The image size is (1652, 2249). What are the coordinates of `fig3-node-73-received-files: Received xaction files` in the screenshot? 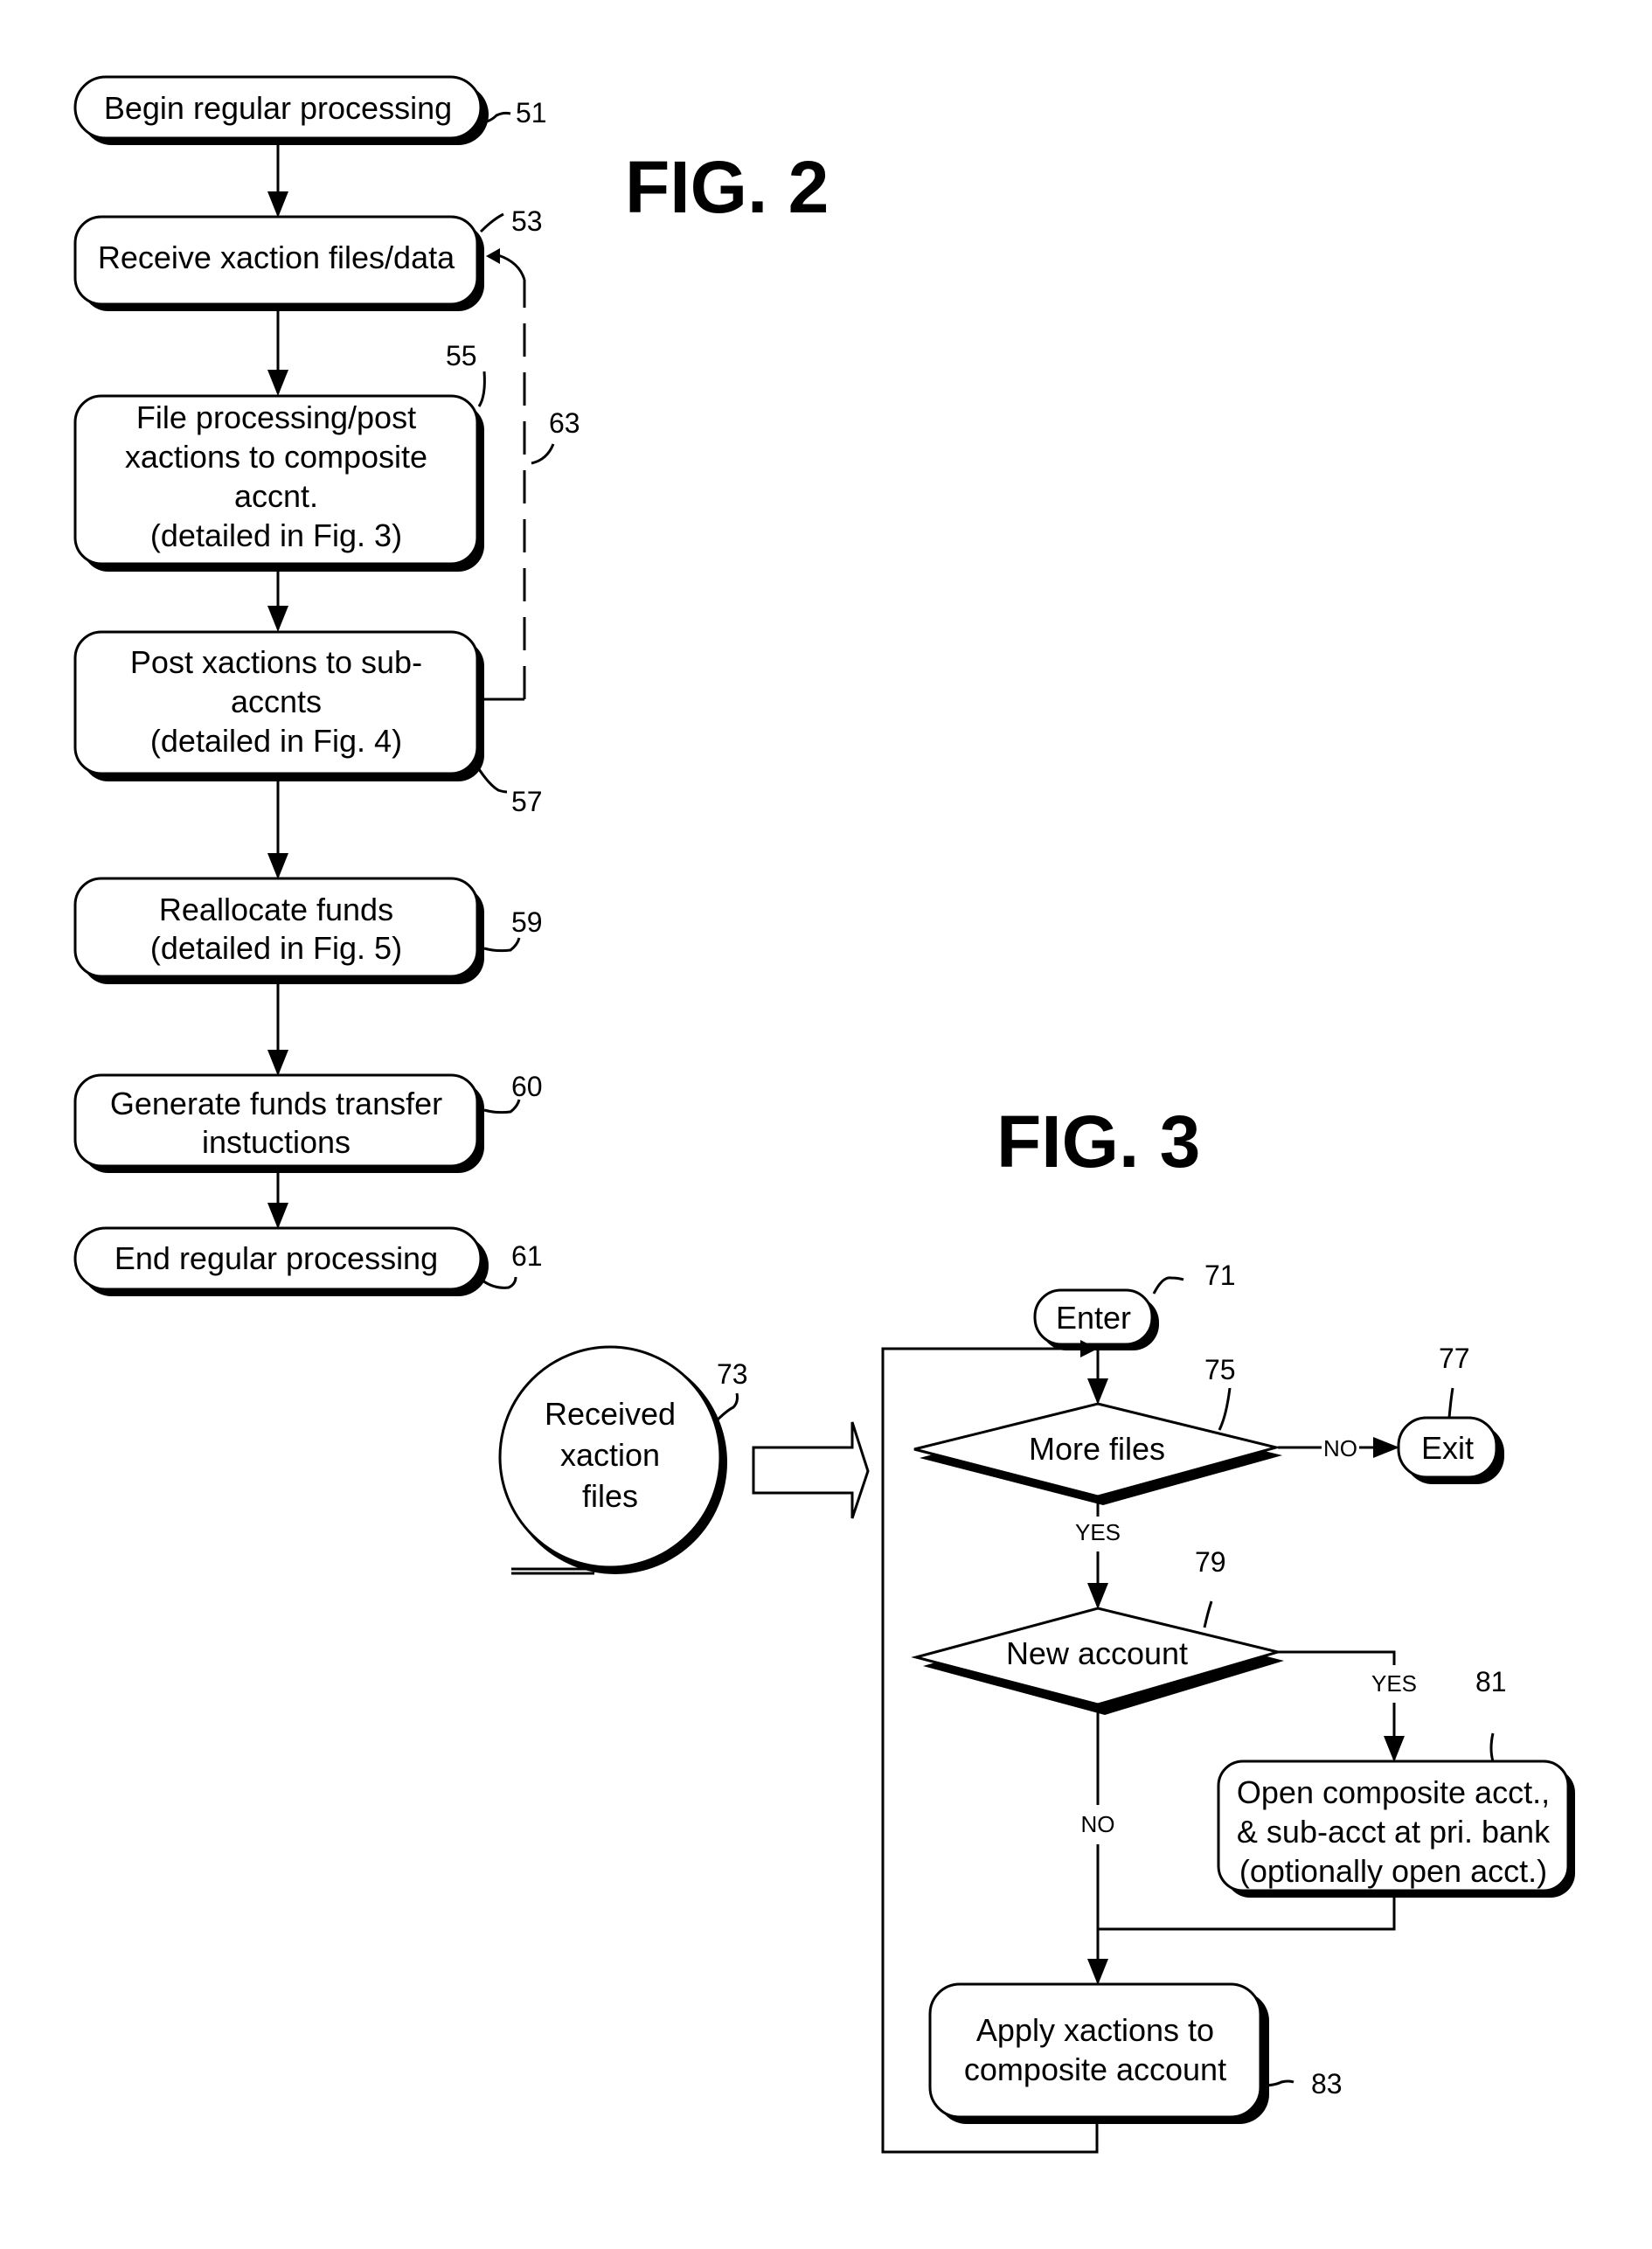 It's located at (612, 1460).